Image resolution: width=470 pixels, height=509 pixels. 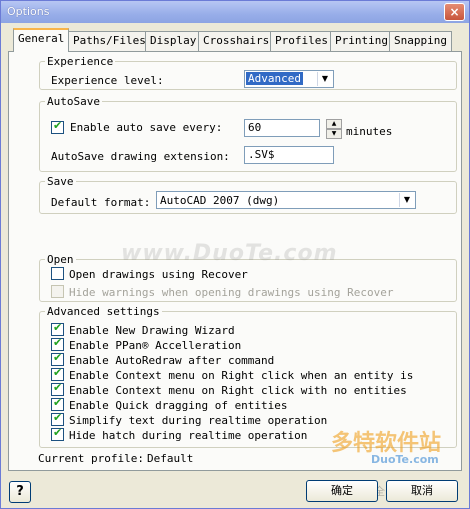 What do you see at coordinates (57, 343) in the screenshot?
I see `adv-ppan-checkbox` at bounding box center [57, 343].